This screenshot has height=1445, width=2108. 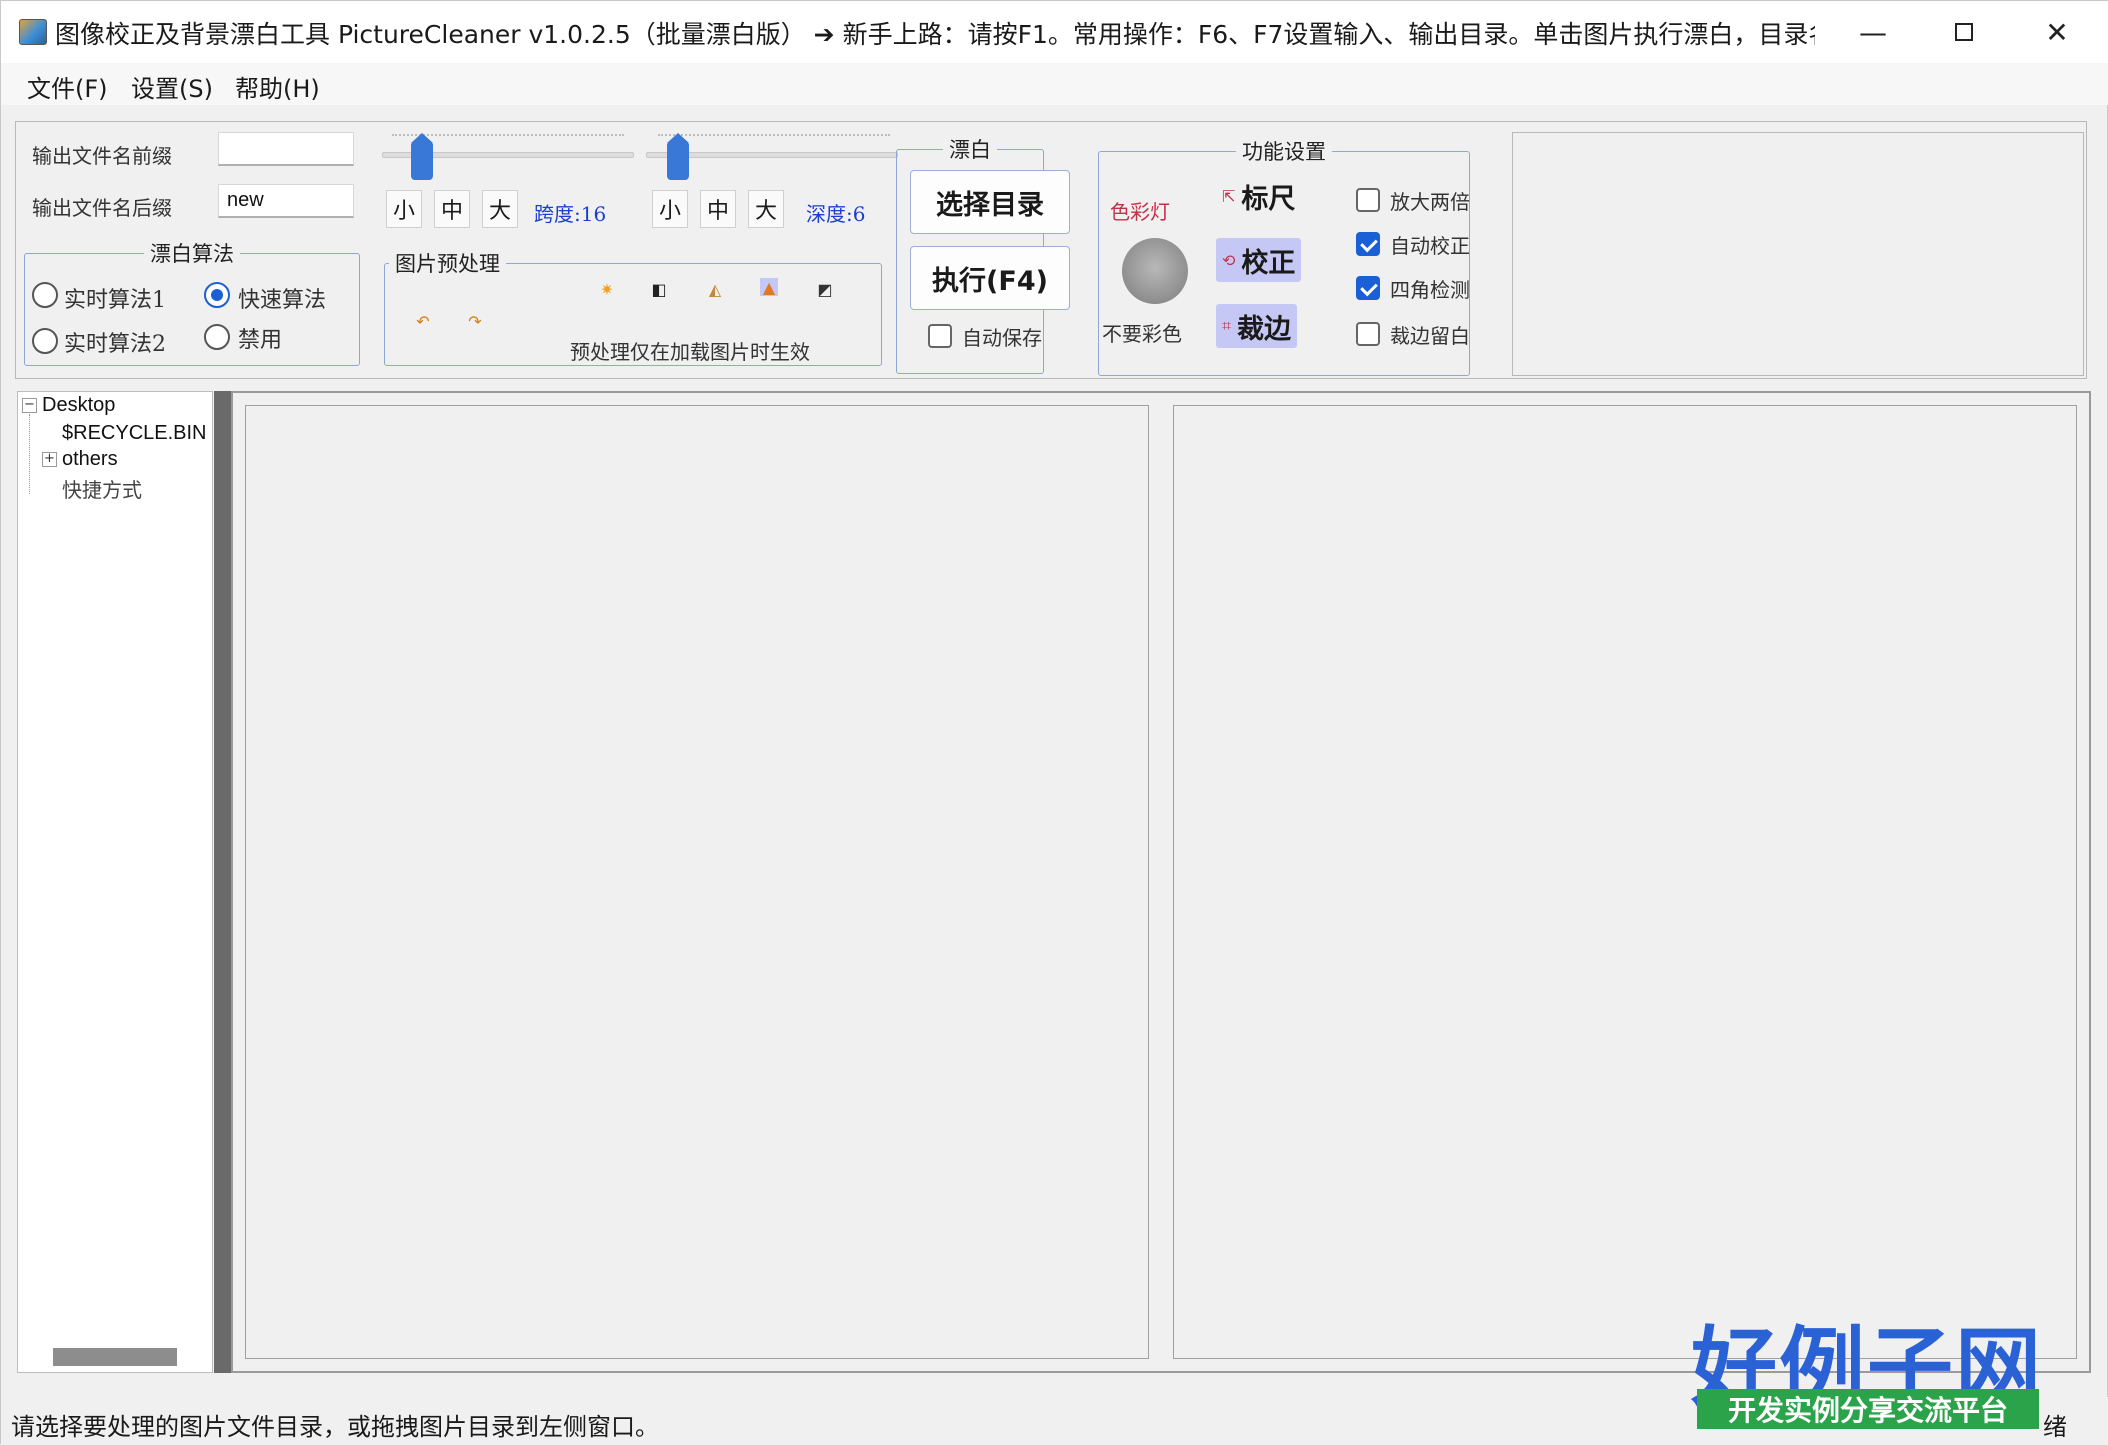 I want to click on color-lamp-indicator, so click(x=1155, y=271).